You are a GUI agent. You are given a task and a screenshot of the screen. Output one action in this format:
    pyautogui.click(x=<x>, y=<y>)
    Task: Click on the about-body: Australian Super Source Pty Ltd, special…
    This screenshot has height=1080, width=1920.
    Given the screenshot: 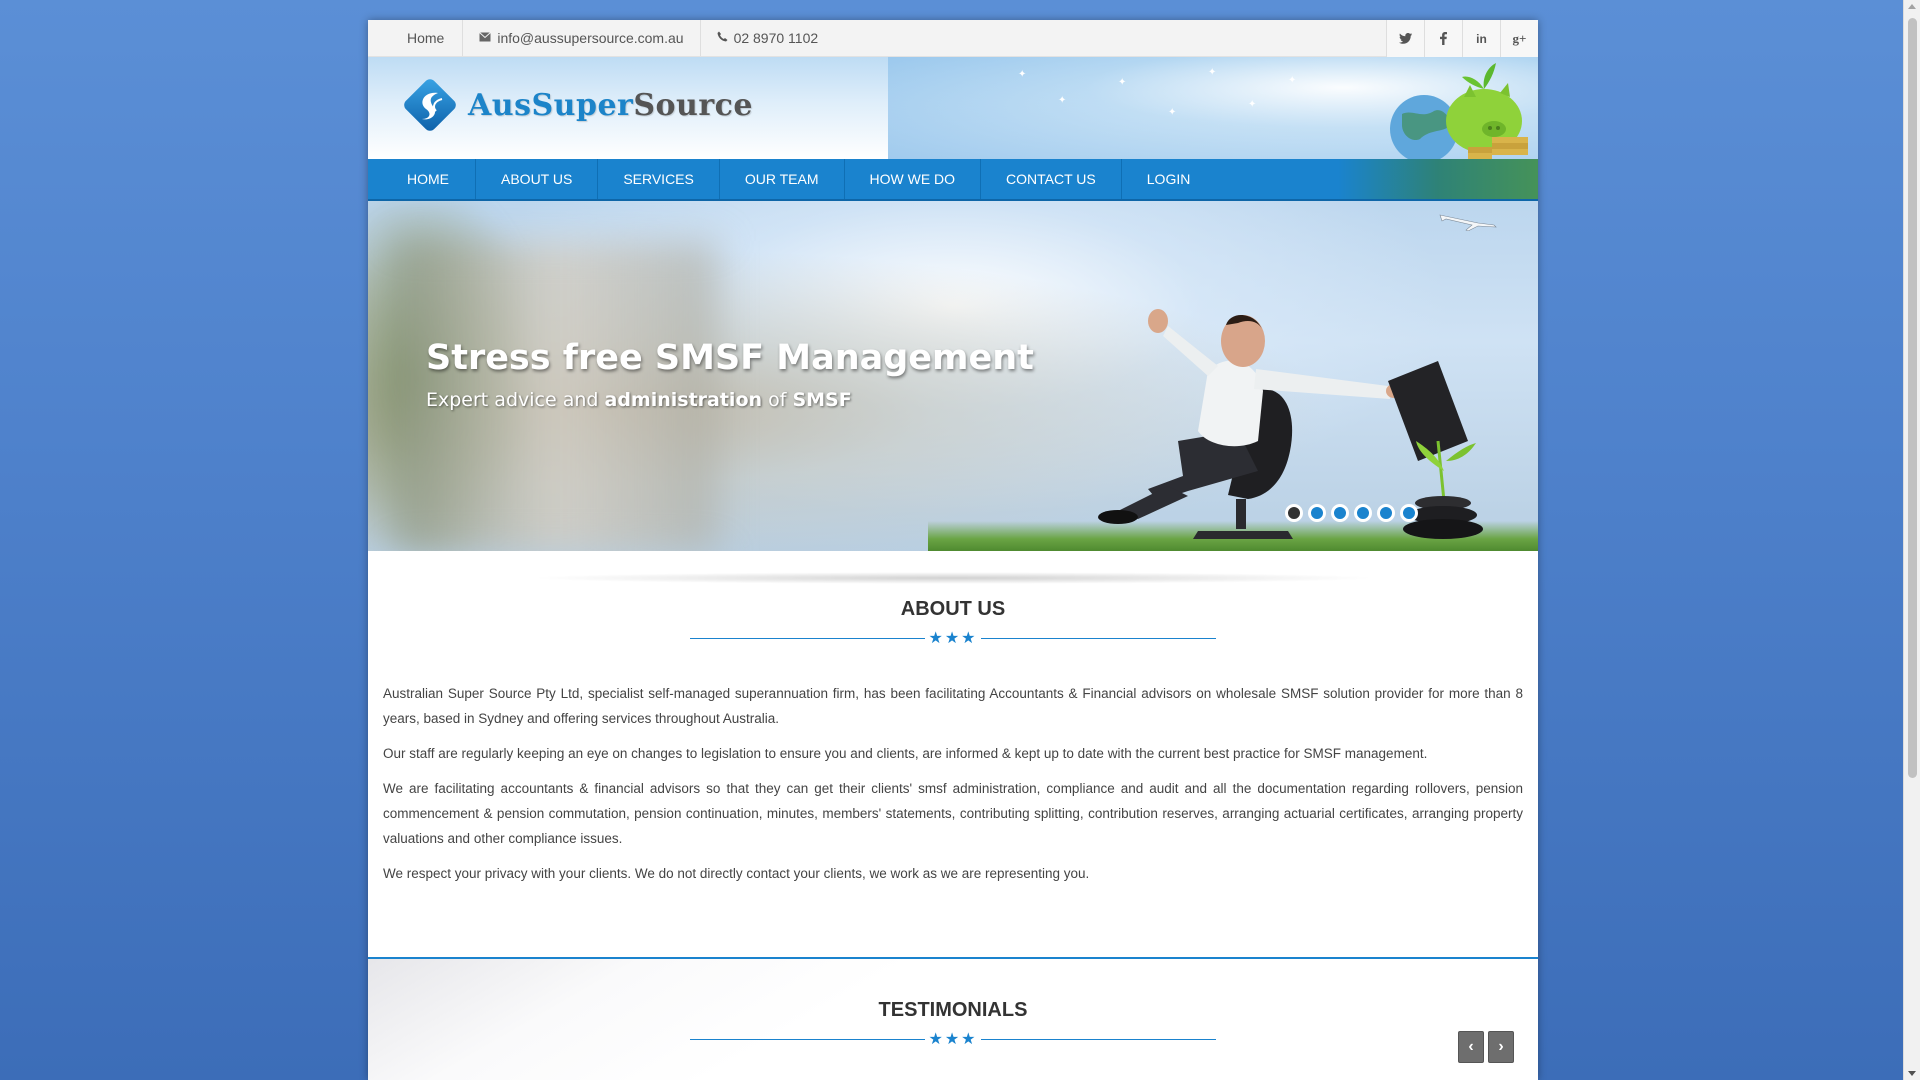 What is the action you would take?
    pyautogui.click(x=953, y=783)
    